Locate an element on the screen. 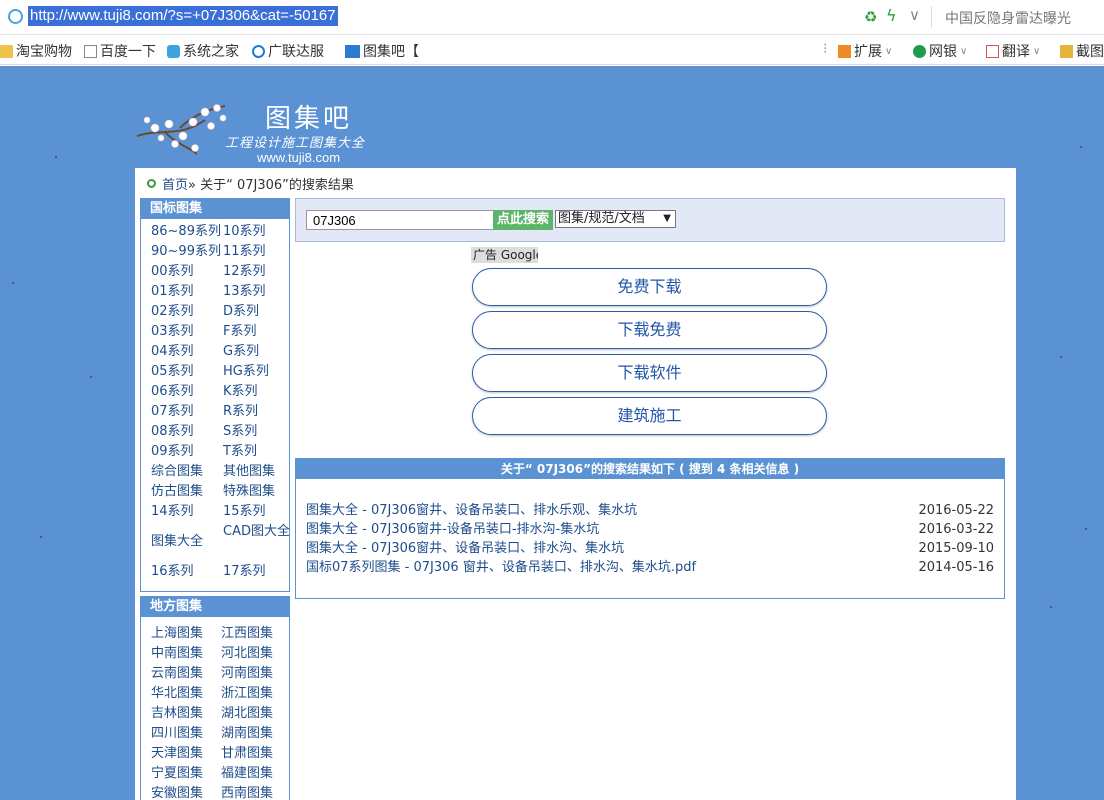  tool-translate: 翻译 ∨ is located at coordinates (1013, 51).